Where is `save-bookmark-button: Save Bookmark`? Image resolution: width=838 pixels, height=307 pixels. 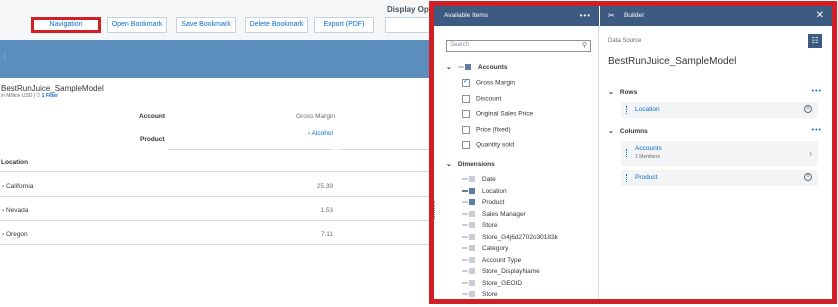
save-bookmark-button: Save Bookmark is located at coordinates (206, 25).